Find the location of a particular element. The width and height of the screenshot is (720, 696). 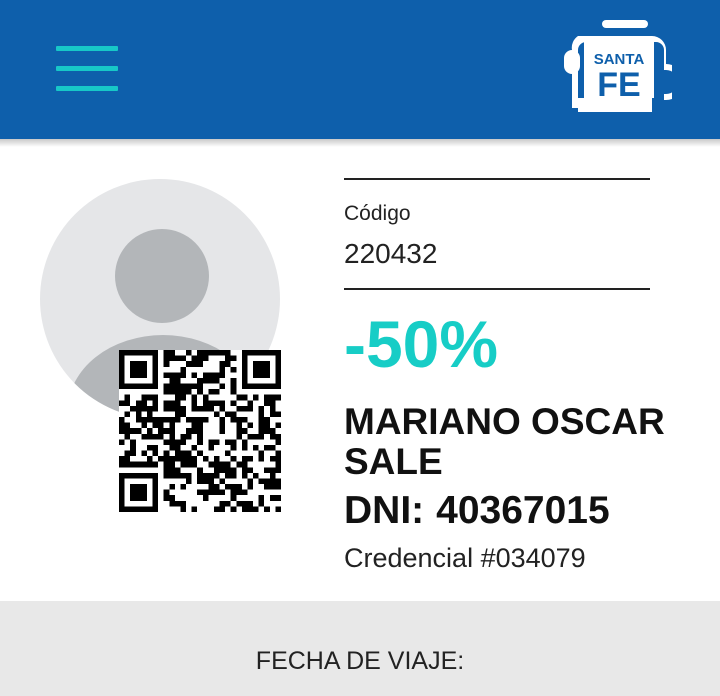

divider-top is located at coordinates (497, 179).